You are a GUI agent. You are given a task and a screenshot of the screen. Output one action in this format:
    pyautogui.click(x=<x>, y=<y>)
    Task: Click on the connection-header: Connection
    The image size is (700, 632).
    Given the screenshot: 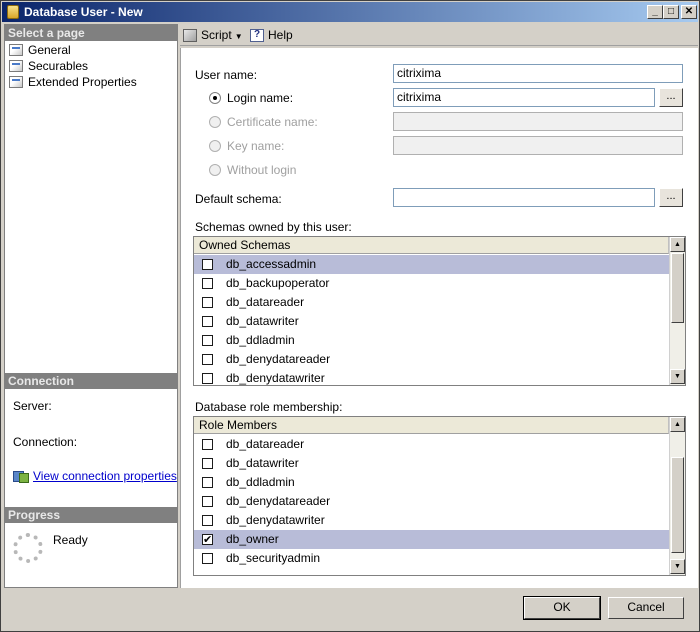 What is the action you would take?
    pyautogui.click(x=91, y=381)
    